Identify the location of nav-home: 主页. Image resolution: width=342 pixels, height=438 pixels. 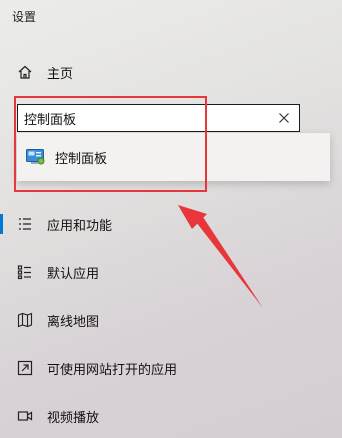
(165, 72).